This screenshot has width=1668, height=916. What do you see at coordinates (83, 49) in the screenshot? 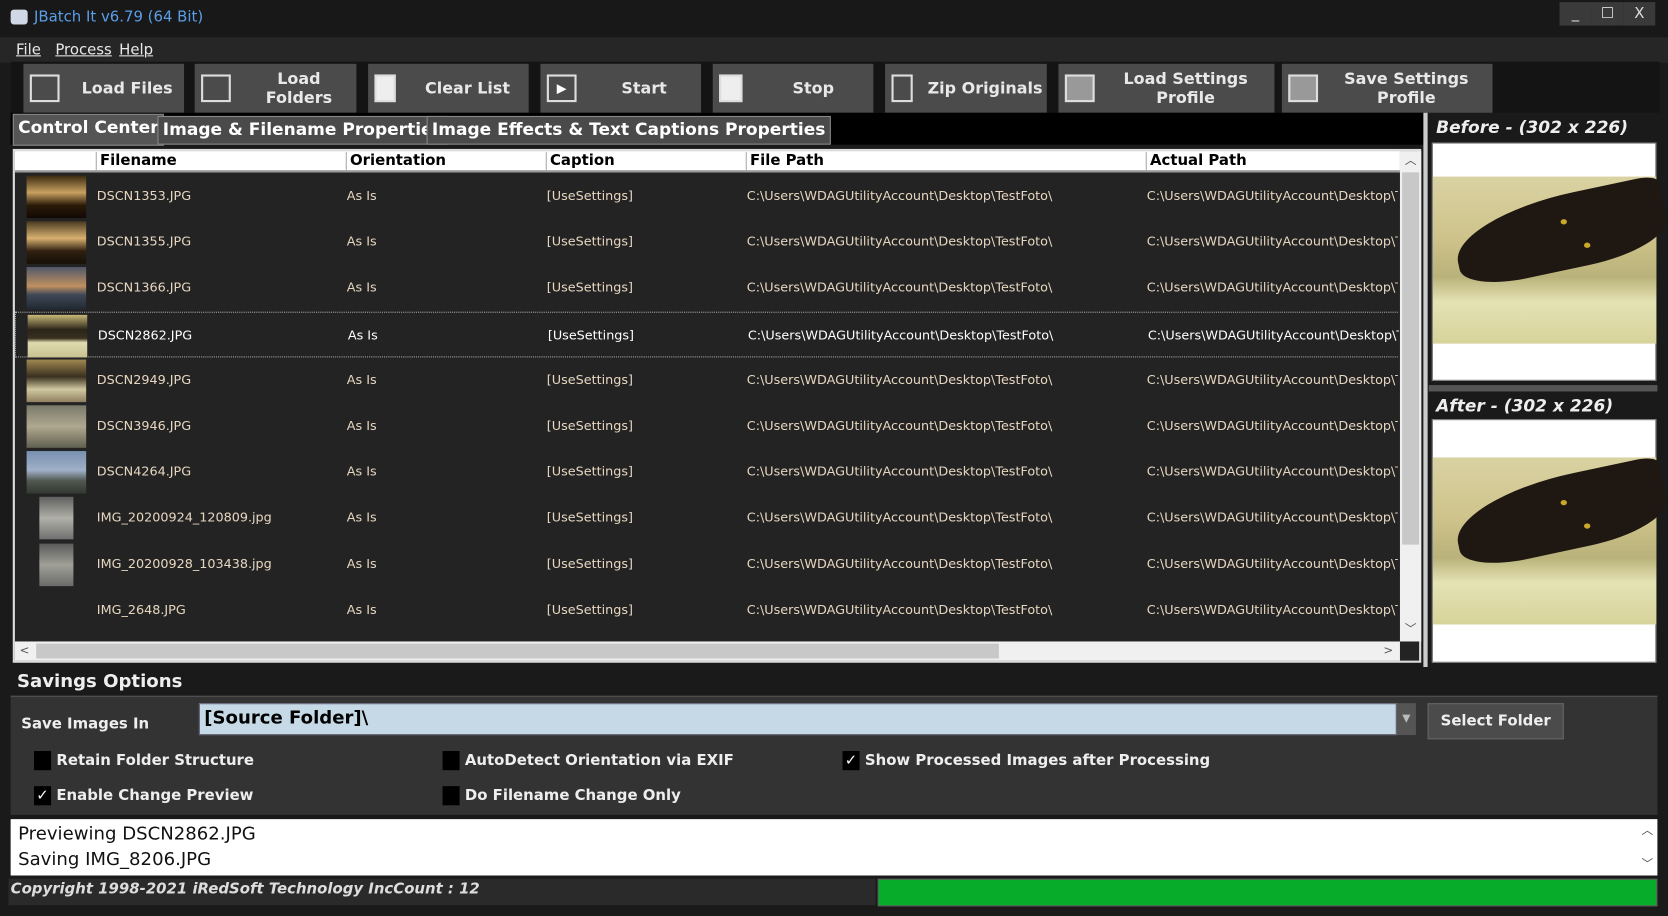
I see `menu-process: Process` at bounding box center [83, 49].